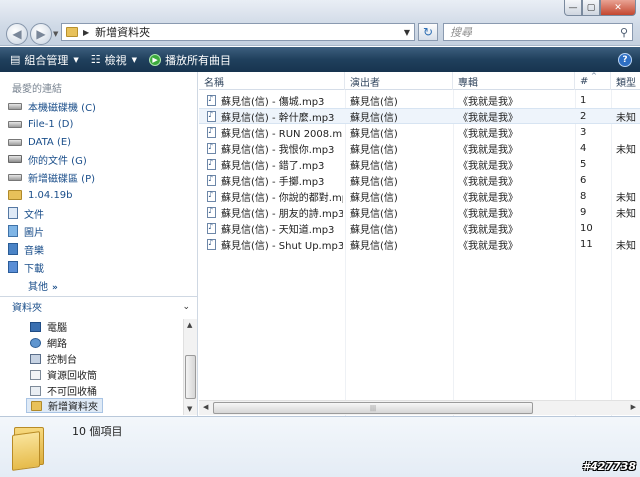 This screenshot has width=640, height=477. I want to click on play-all-button: ▶ 播放所有曲目, so click(190, 59).